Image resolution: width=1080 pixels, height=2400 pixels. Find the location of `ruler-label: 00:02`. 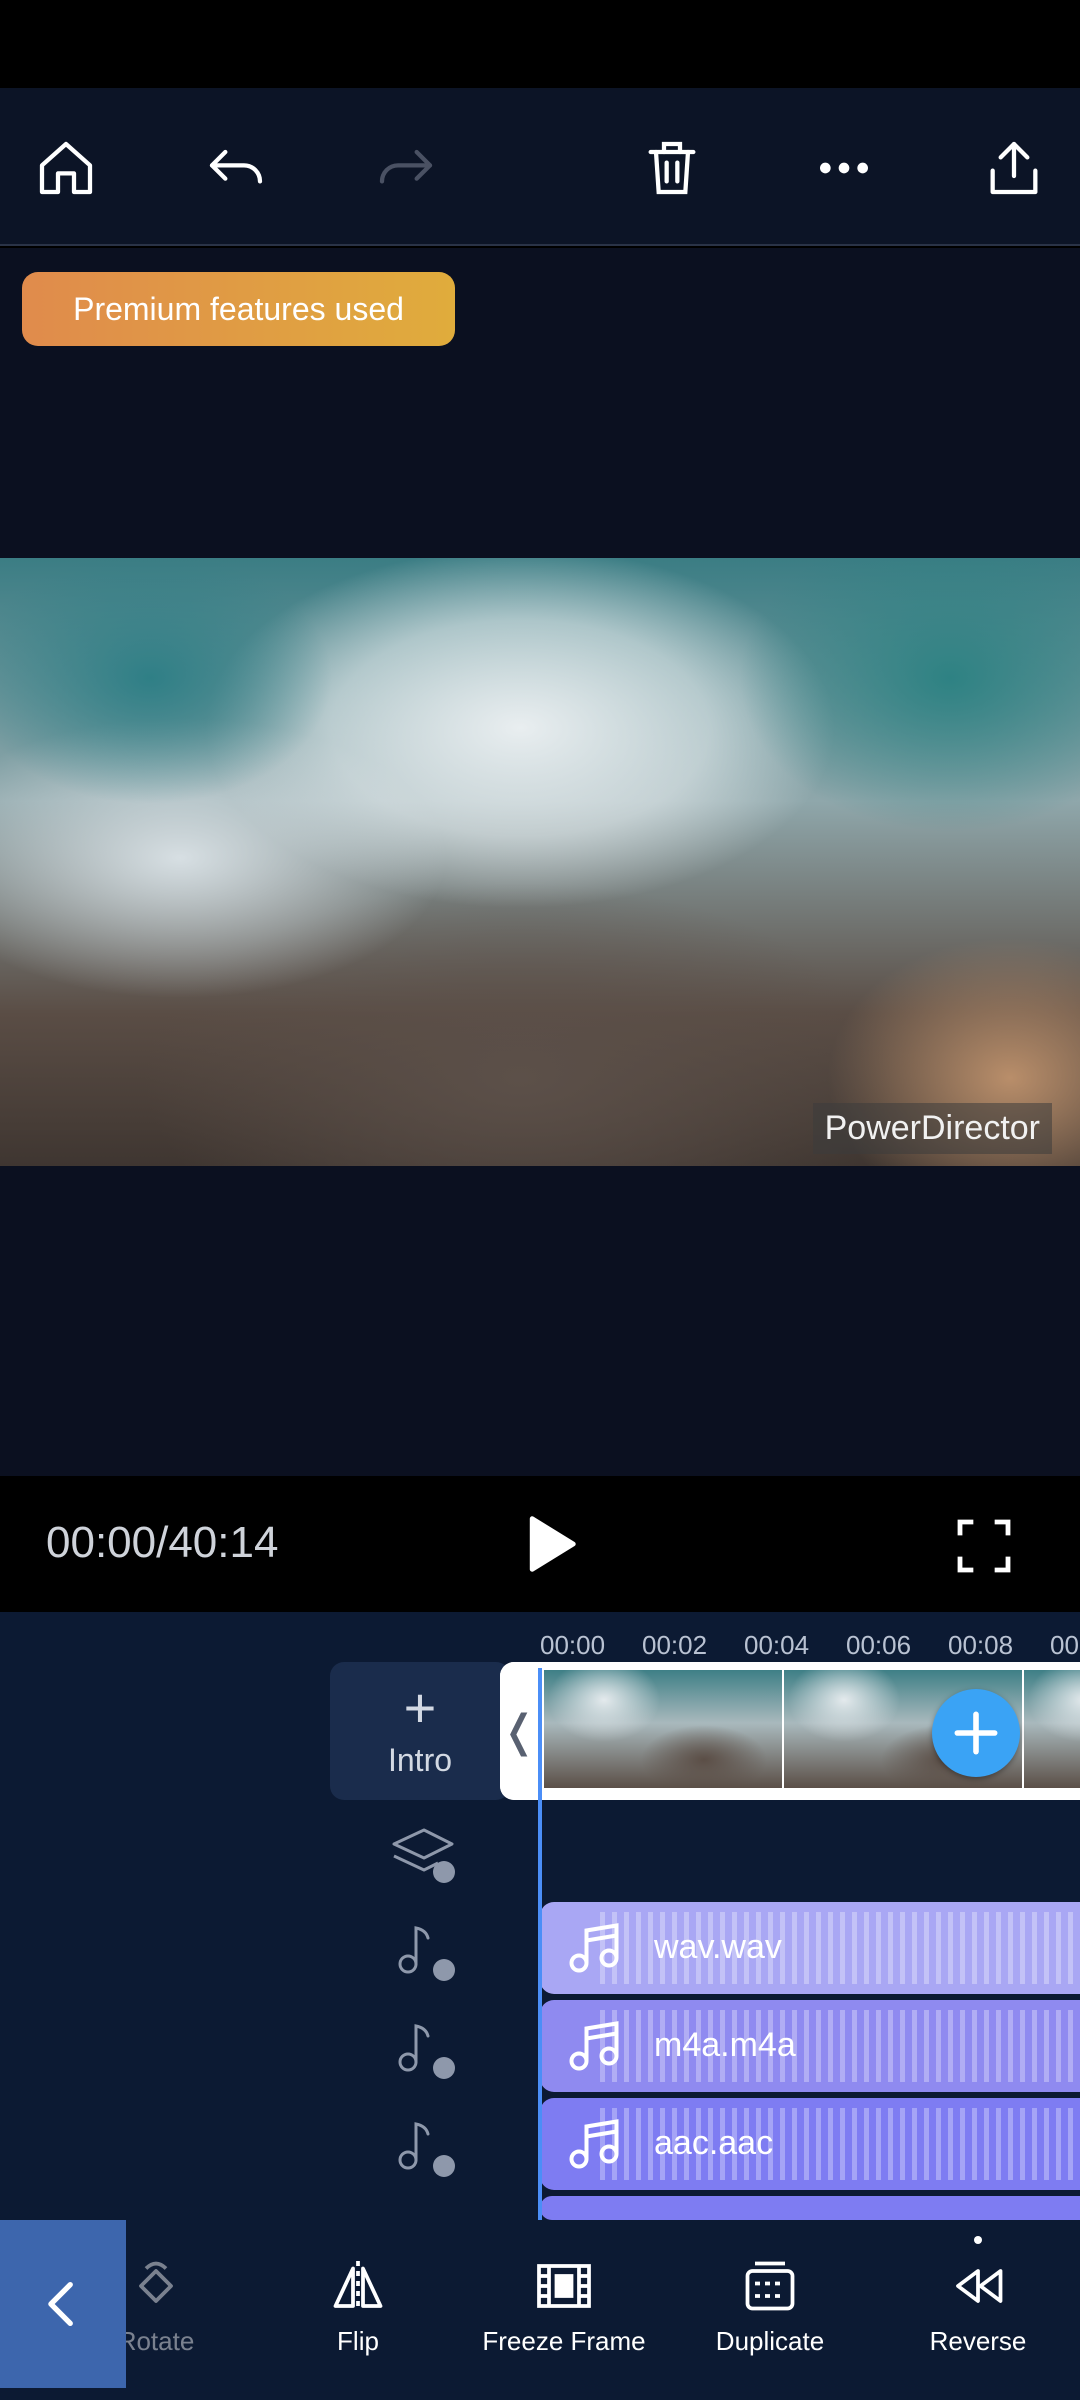

ruler-label: 00:02 is located at coordinates (675, 1645).